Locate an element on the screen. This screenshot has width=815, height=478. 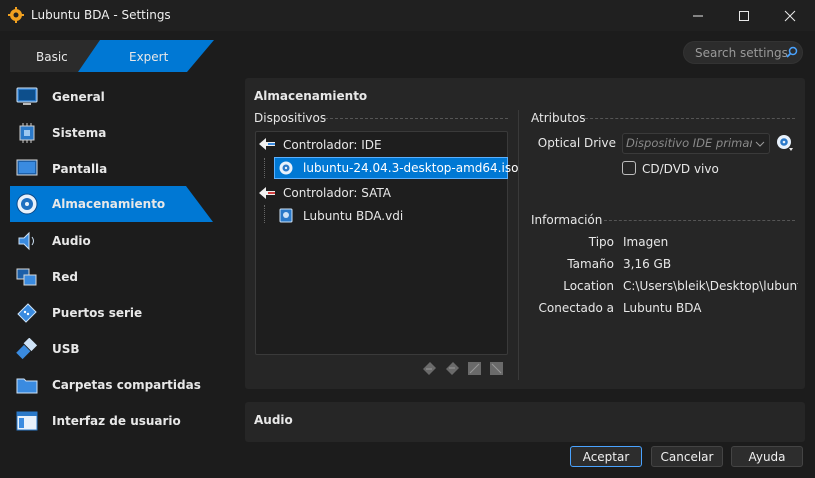
info-key: Location is located at coordinates (588, 286).